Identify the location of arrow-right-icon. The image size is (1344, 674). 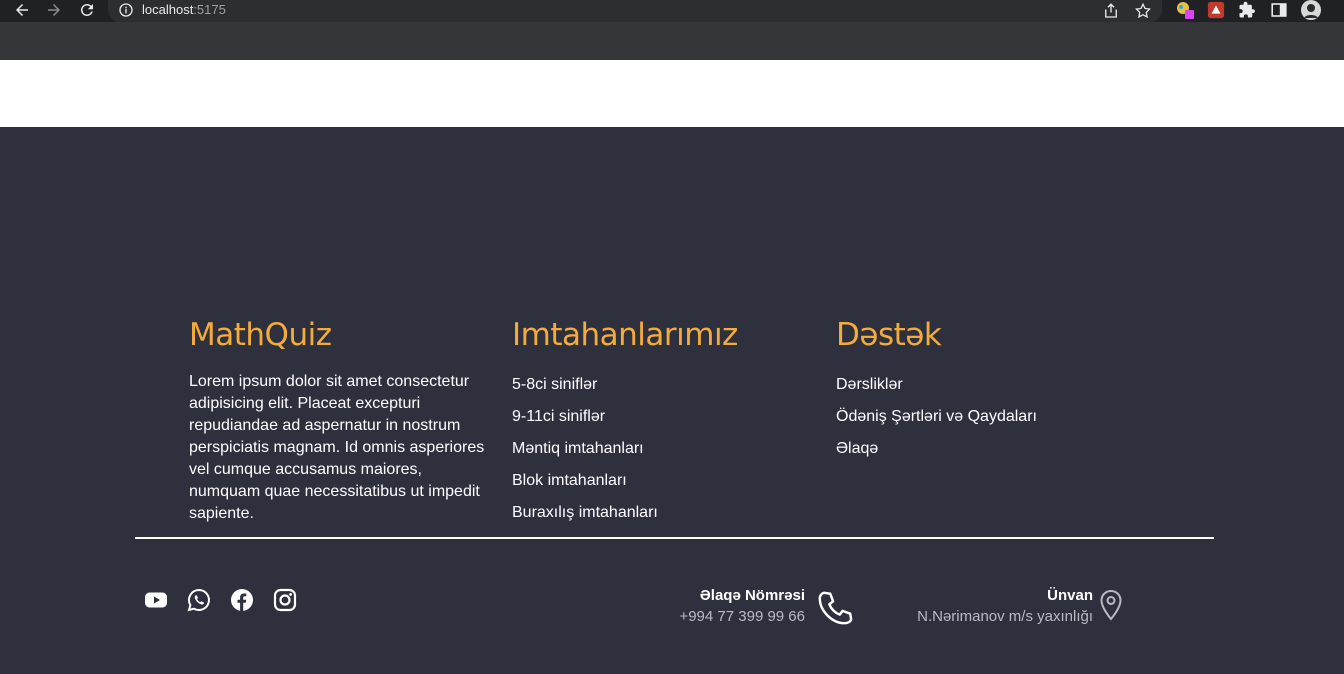
(54, 10).